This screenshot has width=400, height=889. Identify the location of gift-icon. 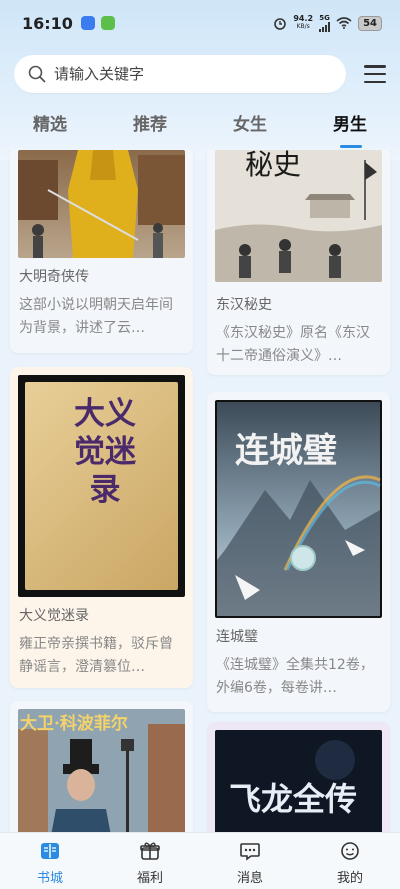
(150, 851).